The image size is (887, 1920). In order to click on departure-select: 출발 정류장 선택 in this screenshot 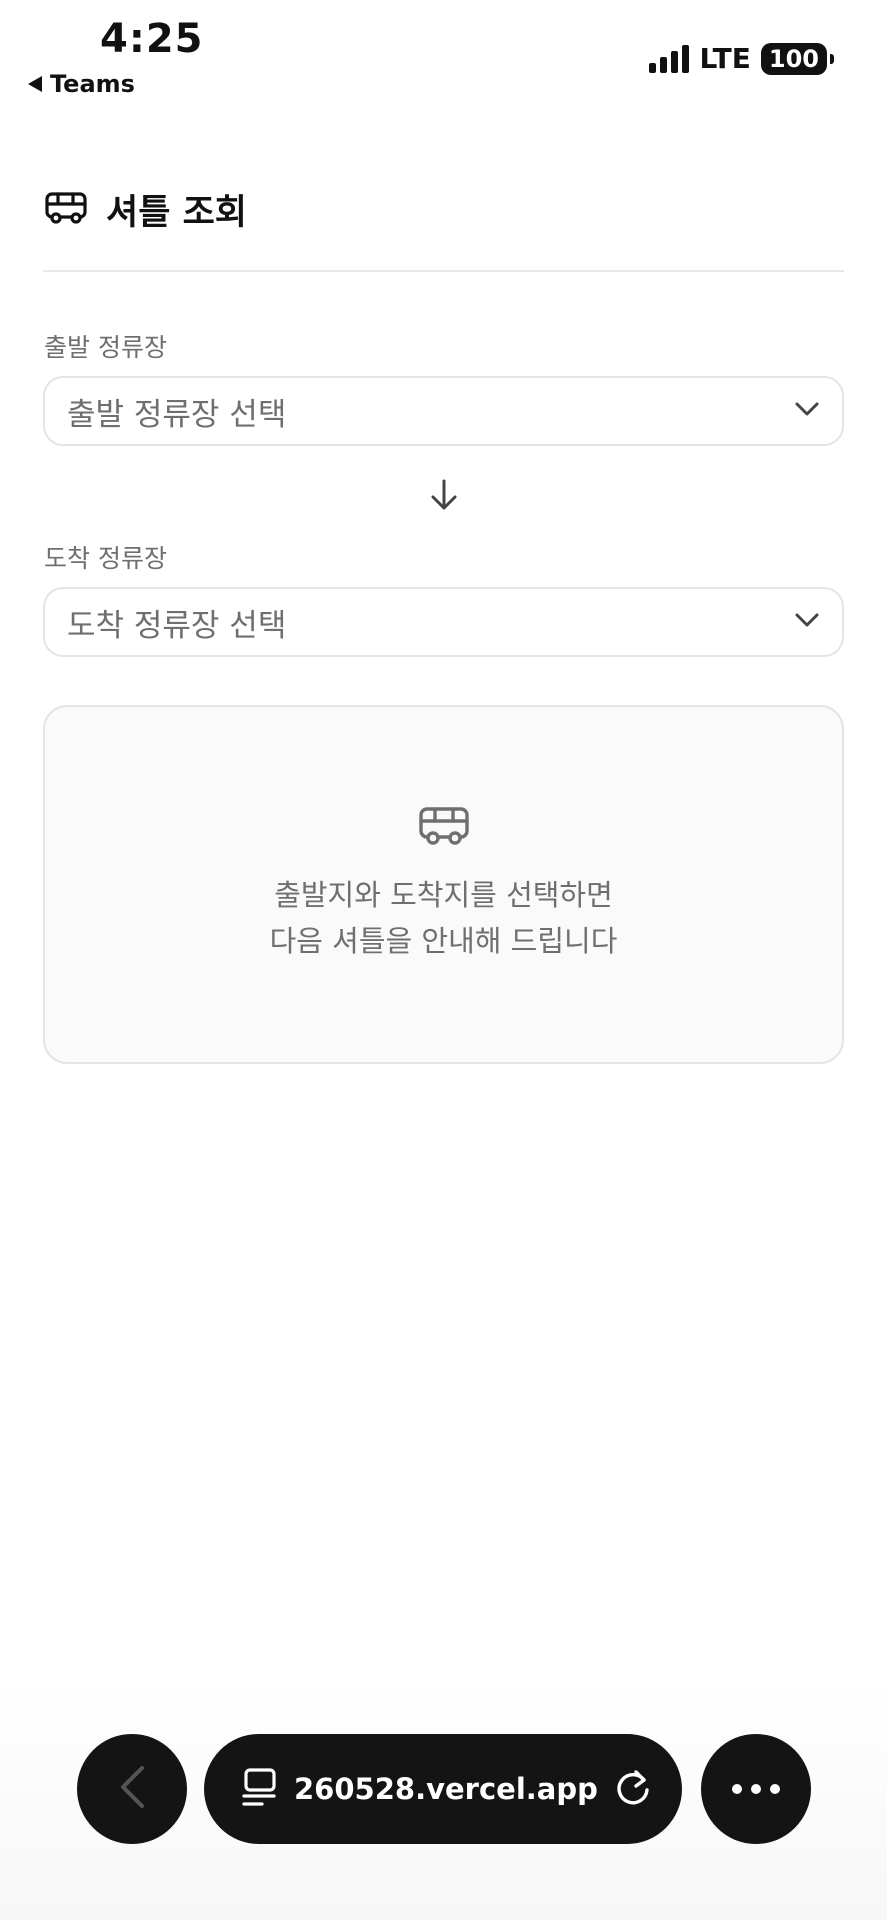, I will do `click(443, 411)`.